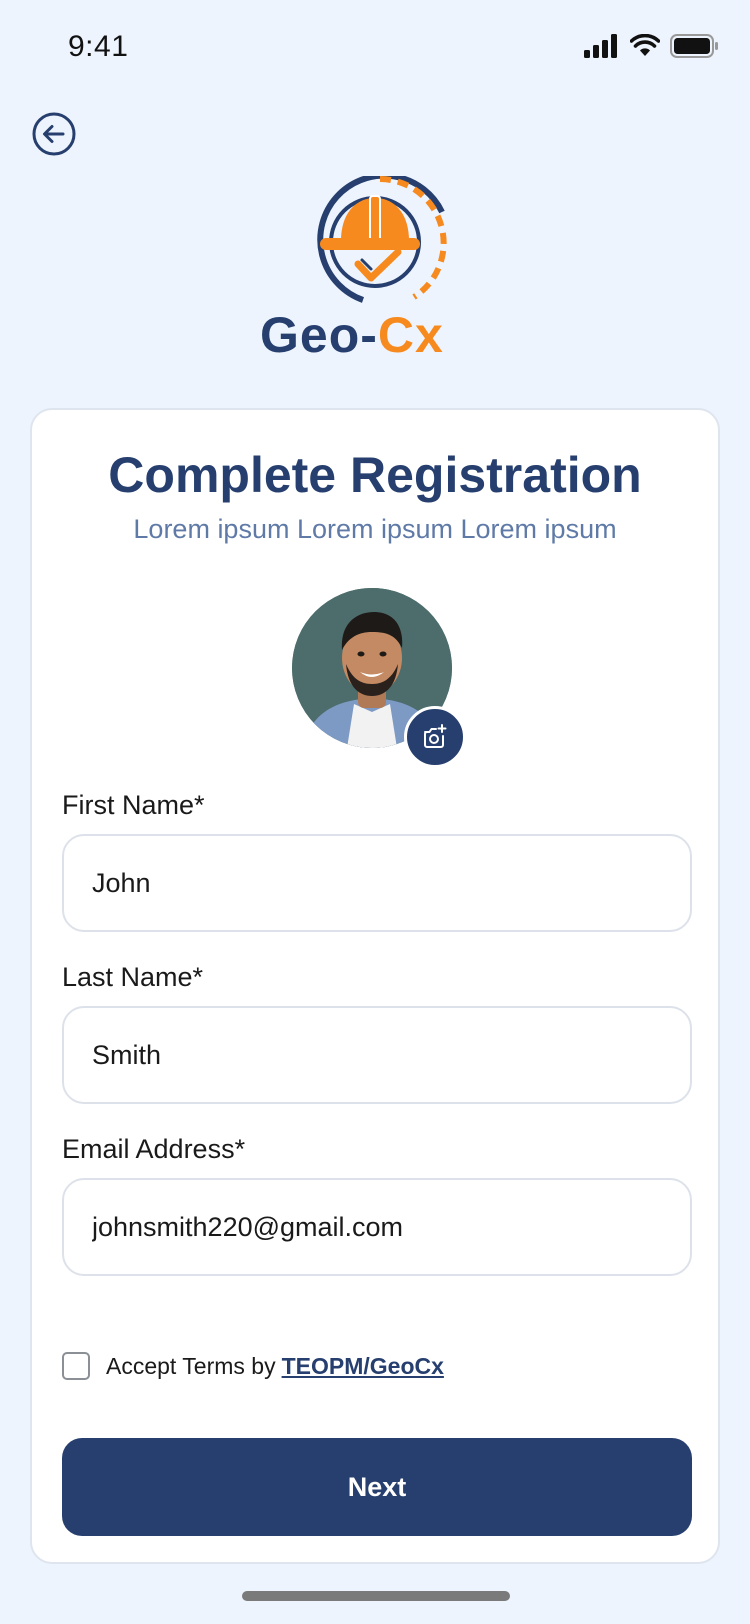 This screenshot has width=750, height=1624. I want to click on next-button: Next, so click(377, 1487).